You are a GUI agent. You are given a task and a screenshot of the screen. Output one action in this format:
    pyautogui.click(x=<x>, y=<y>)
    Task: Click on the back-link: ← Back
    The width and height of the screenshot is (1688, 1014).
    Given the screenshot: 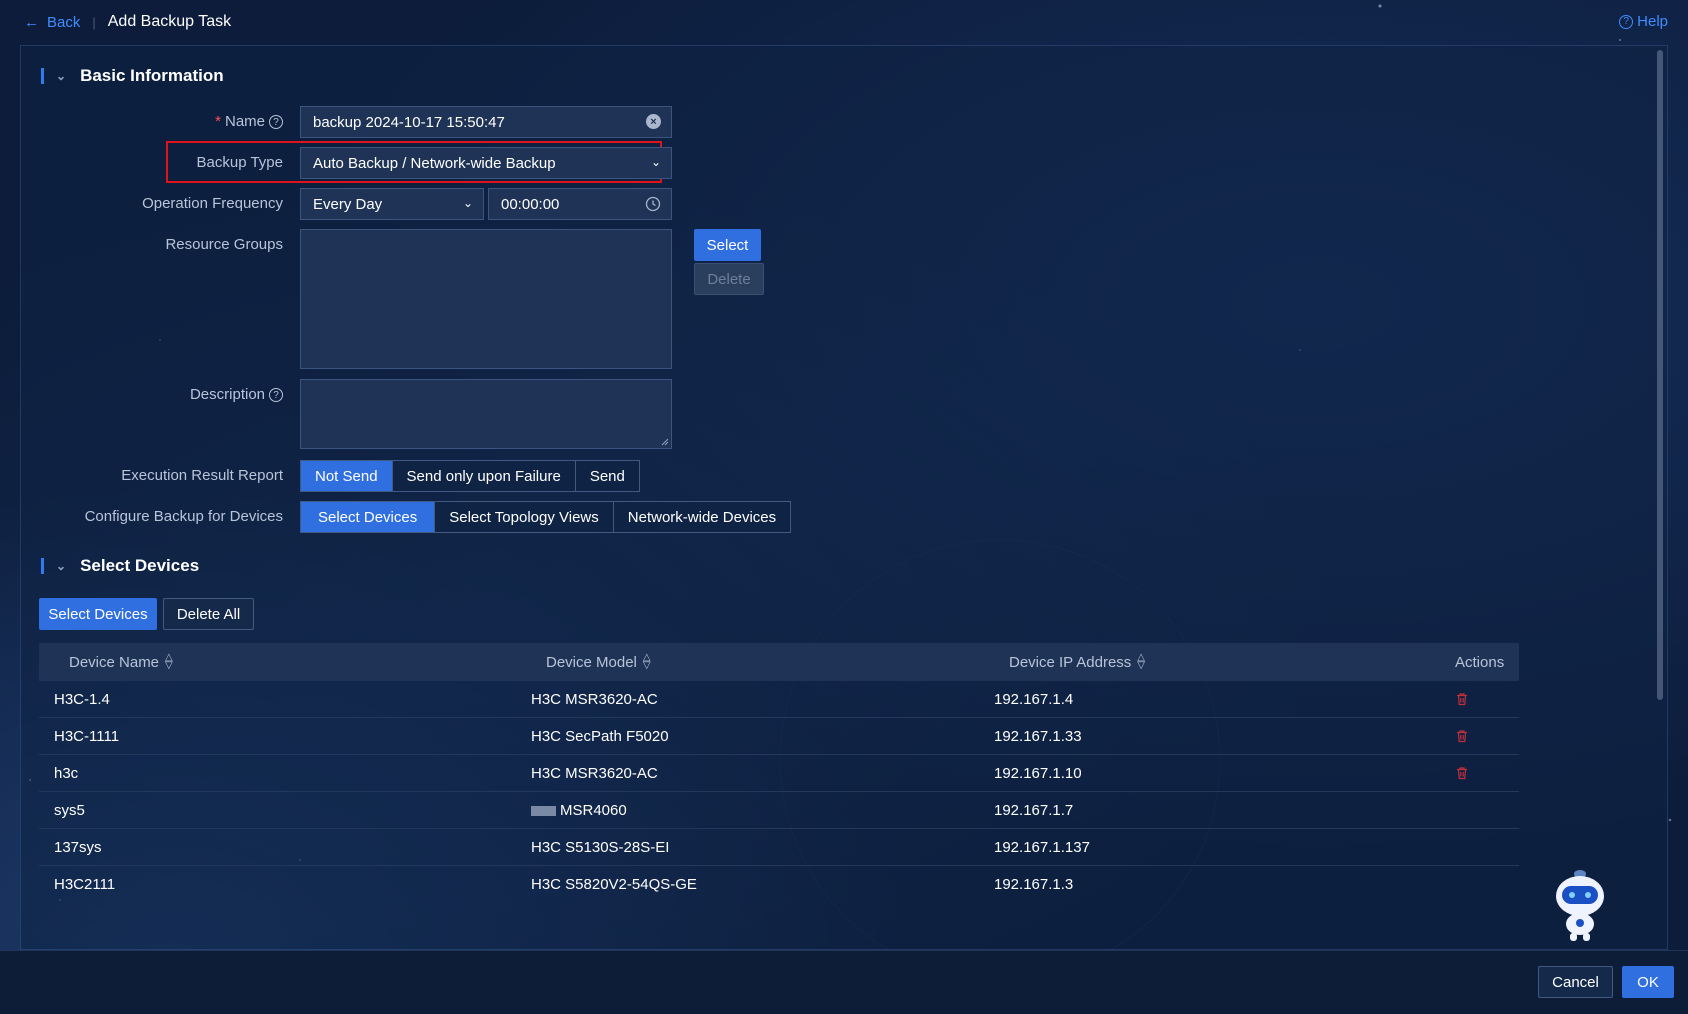 What is the action you would take?
    pyautogui.click(x=52, y=22)
    